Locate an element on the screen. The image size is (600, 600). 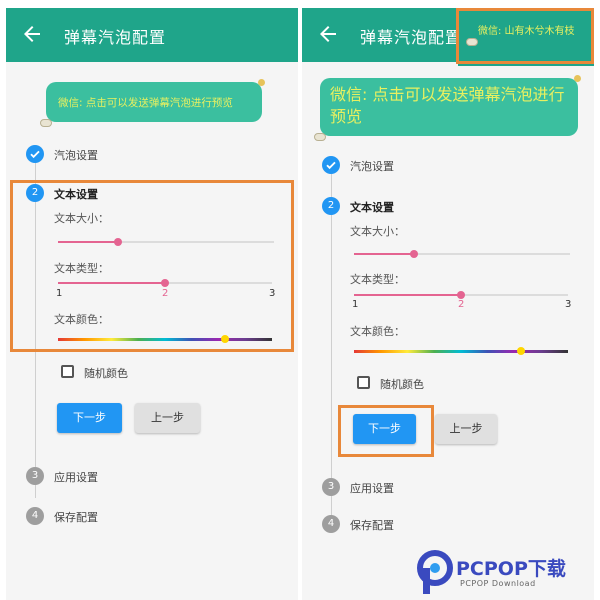
text-type-slider-fill is located at coordinates (407, 295).